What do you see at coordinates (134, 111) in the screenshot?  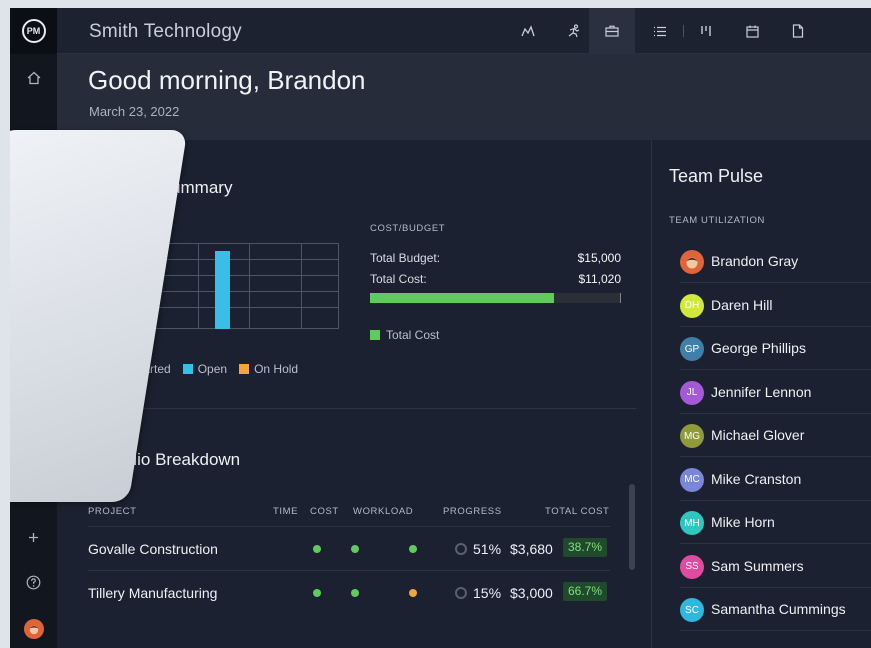 I see `greeting-date: March 23, 2022` at bounding box center [134, 111].